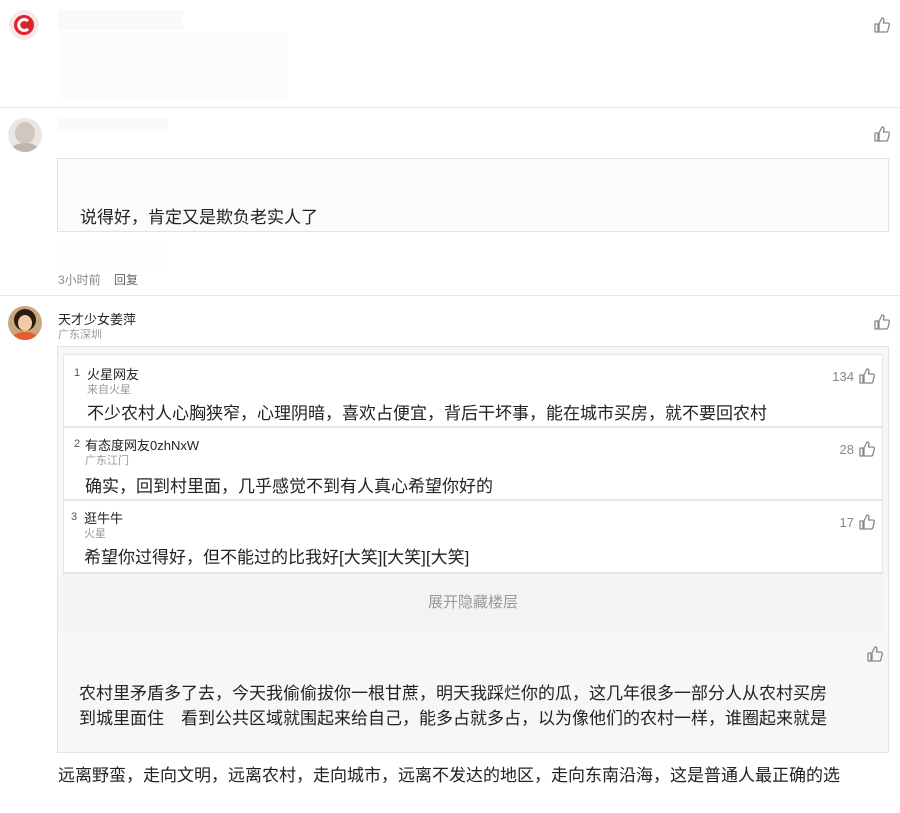 The width and height of the screenshot is (900, 813). What do you see at coordinates (113, 253) in the screenshot?
I see `blurred-area` at bounding box center [113, 253].